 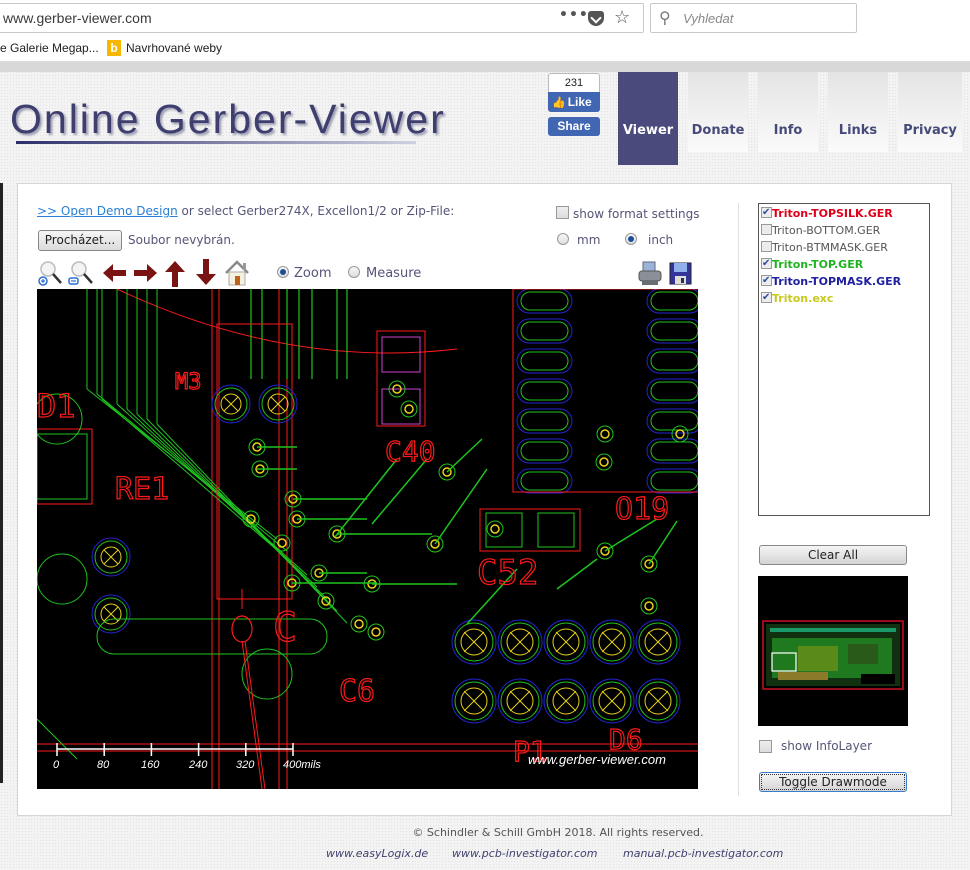 I want to click on pan-left-icon, so click(x=114, y=273).